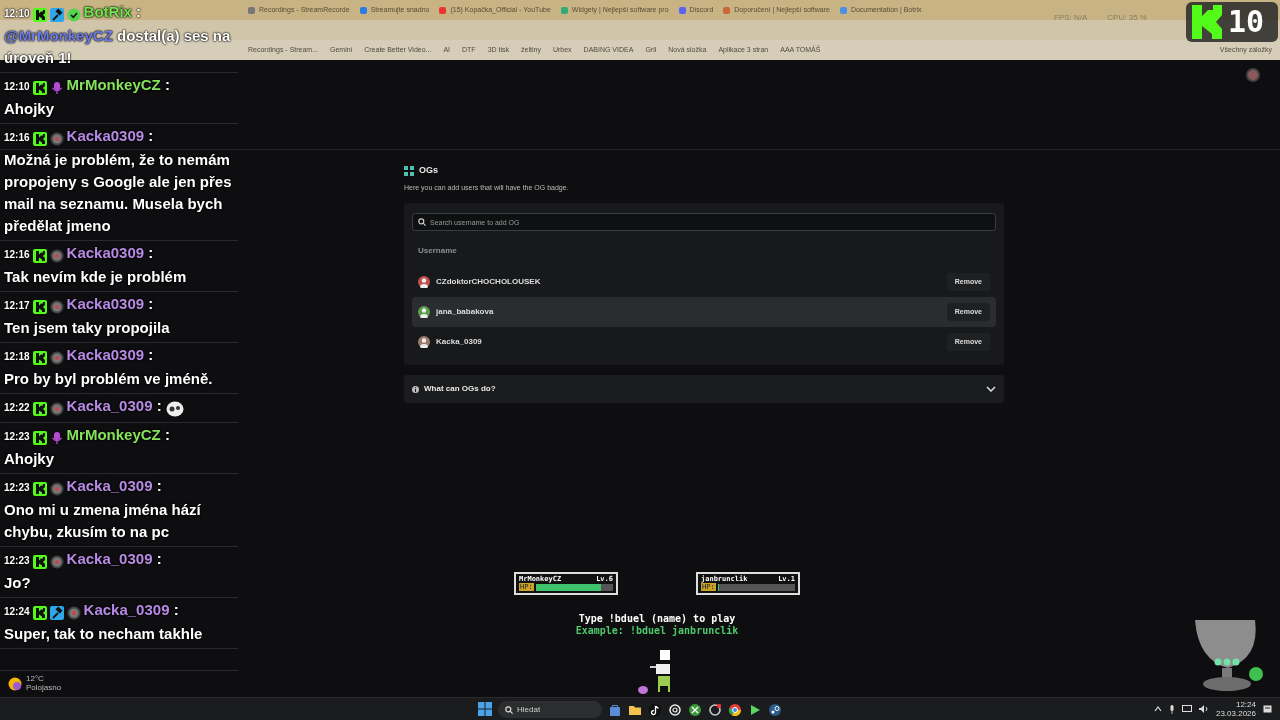 The height and width of the screenshot is (720, 1280). I want to click on search-field: Hledat, so click(550, 709).